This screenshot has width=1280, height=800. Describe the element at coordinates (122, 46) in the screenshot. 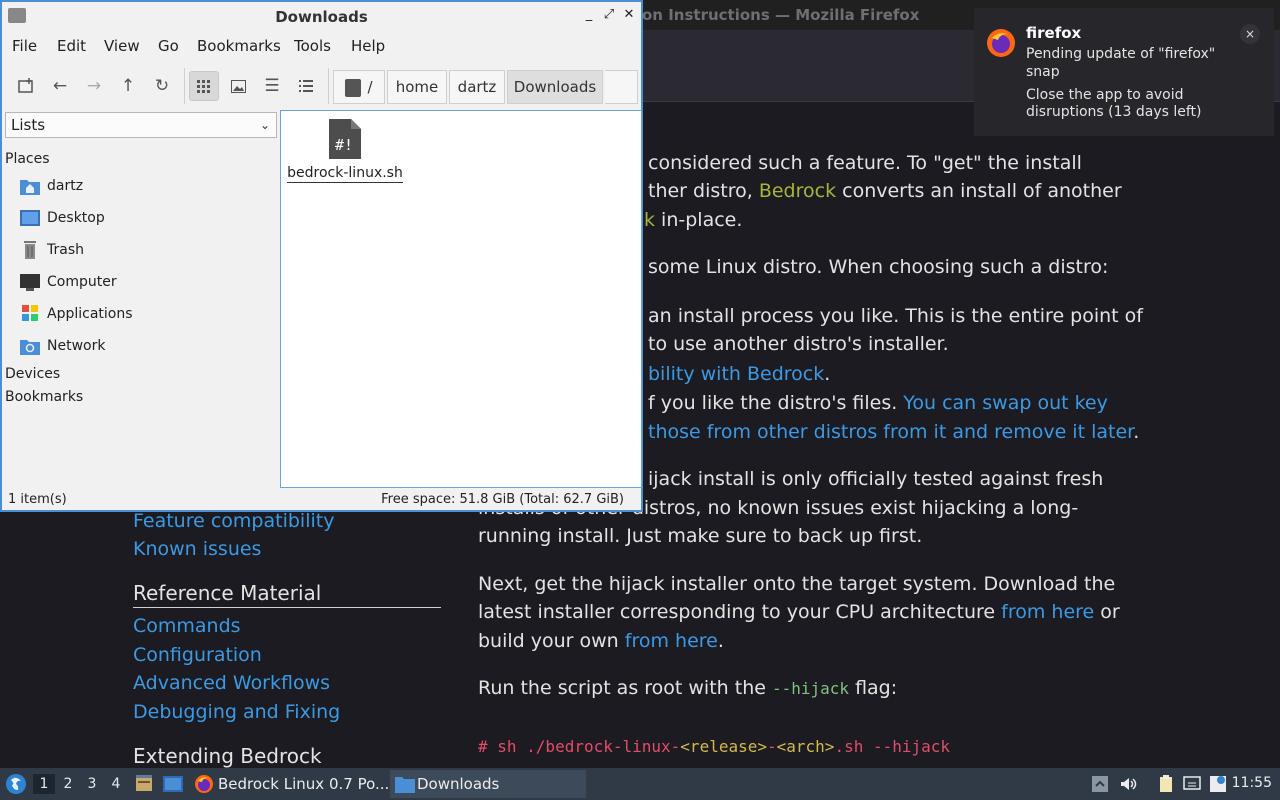

I see `menu-view: View` at that location.